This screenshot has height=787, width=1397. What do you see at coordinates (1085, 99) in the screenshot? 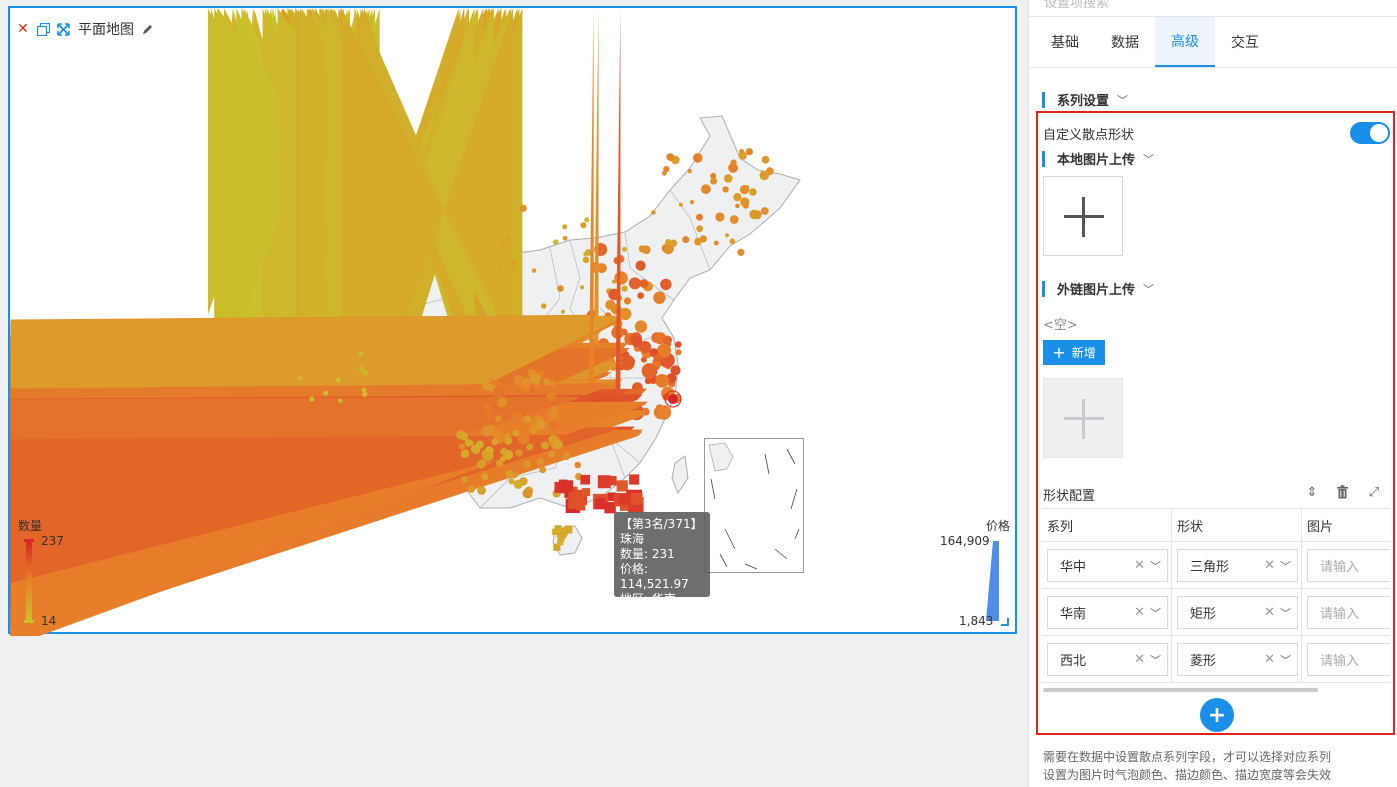
I see `series-settings-header: 系列设置 ﹀` at bounding box center [1085, 99].